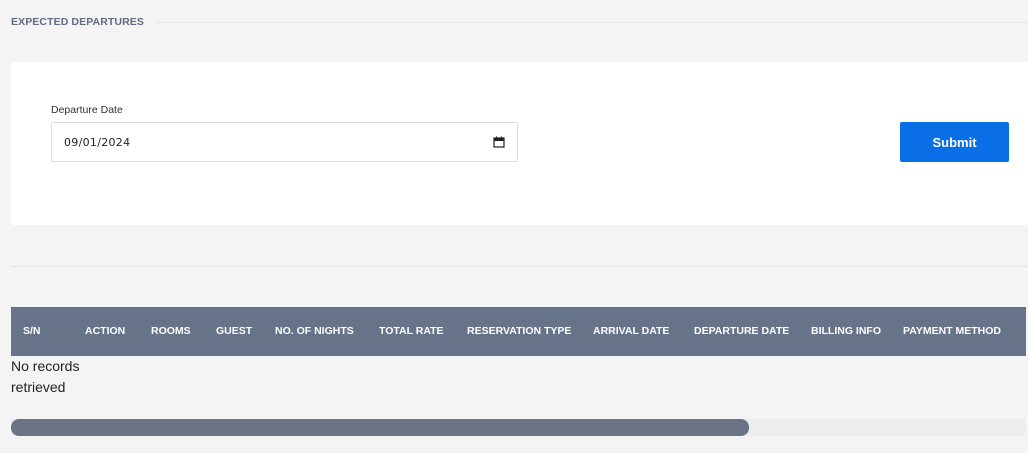  Describe the element at coordinates (77, 22) in the screenshot. I see `page-title: EXPECTED DEPARTURES` at that location.